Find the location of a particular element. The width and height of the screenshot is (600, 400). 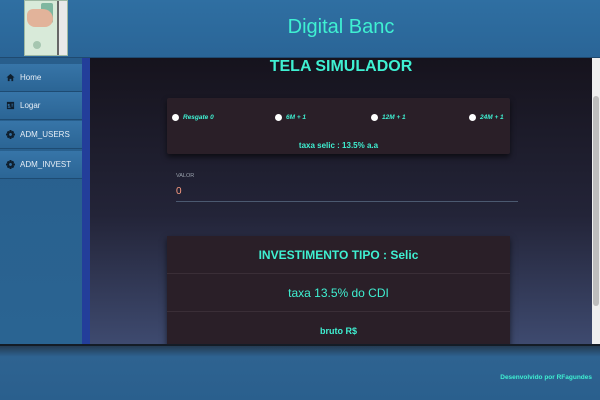

period-option-6m: 6M + 1 is located at coordinates (290, 117).